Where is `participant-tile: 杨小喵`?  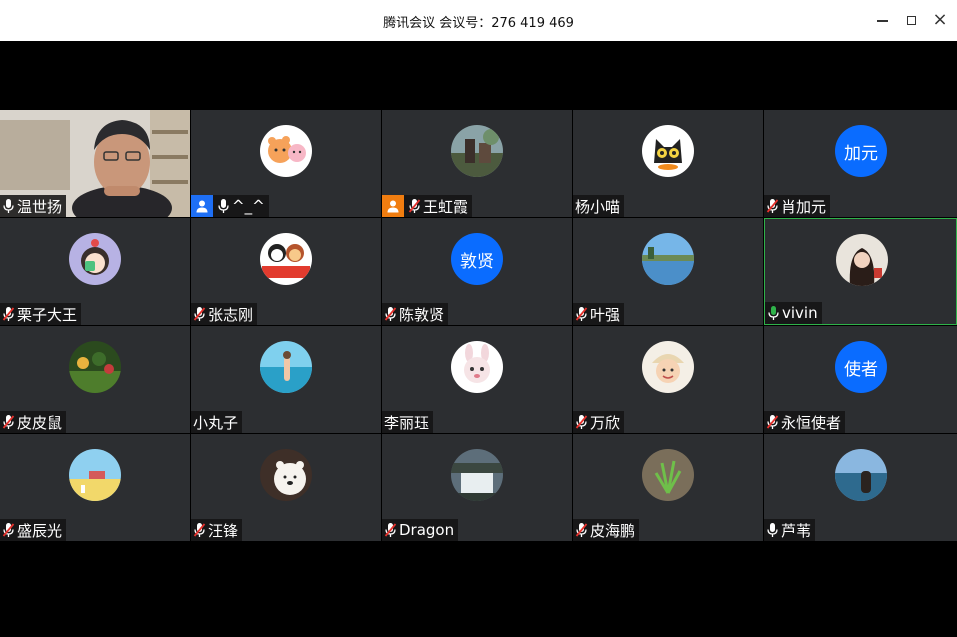 participant-tile: 杨小喵 is located at coordinates (668, 163).